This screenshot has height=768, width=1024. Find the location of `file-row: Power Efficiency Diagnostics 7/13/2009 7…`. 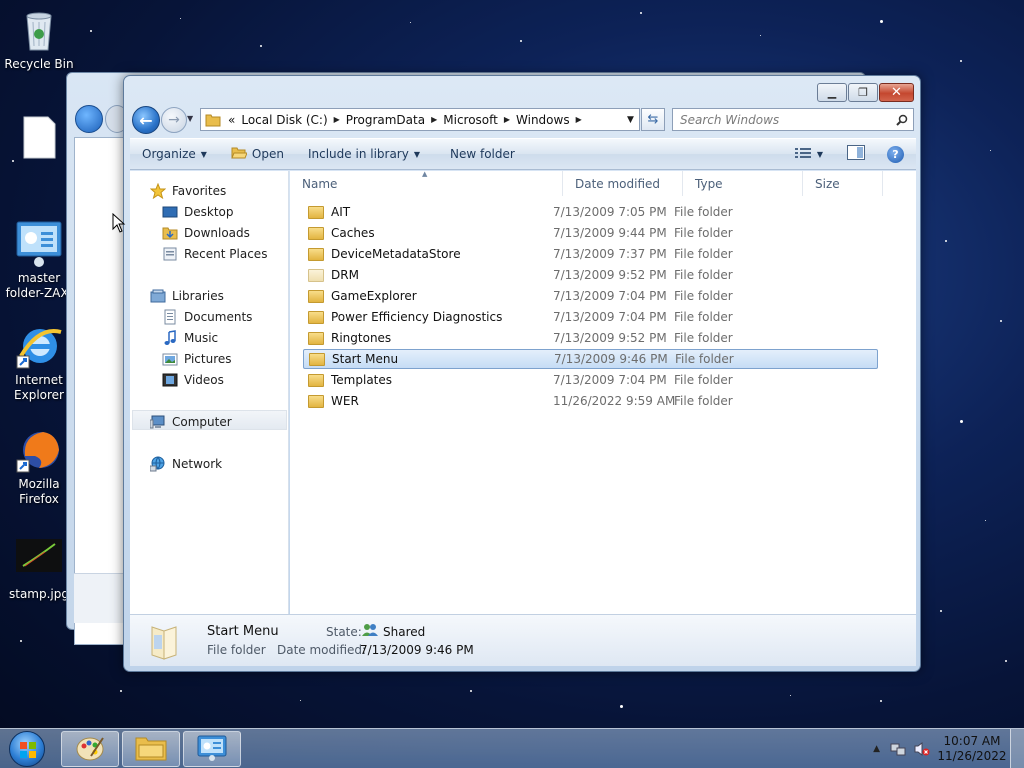

file-row: Power Efficiency Diagnostics 7/13/2009 7… is located at coordinates (590, 317).